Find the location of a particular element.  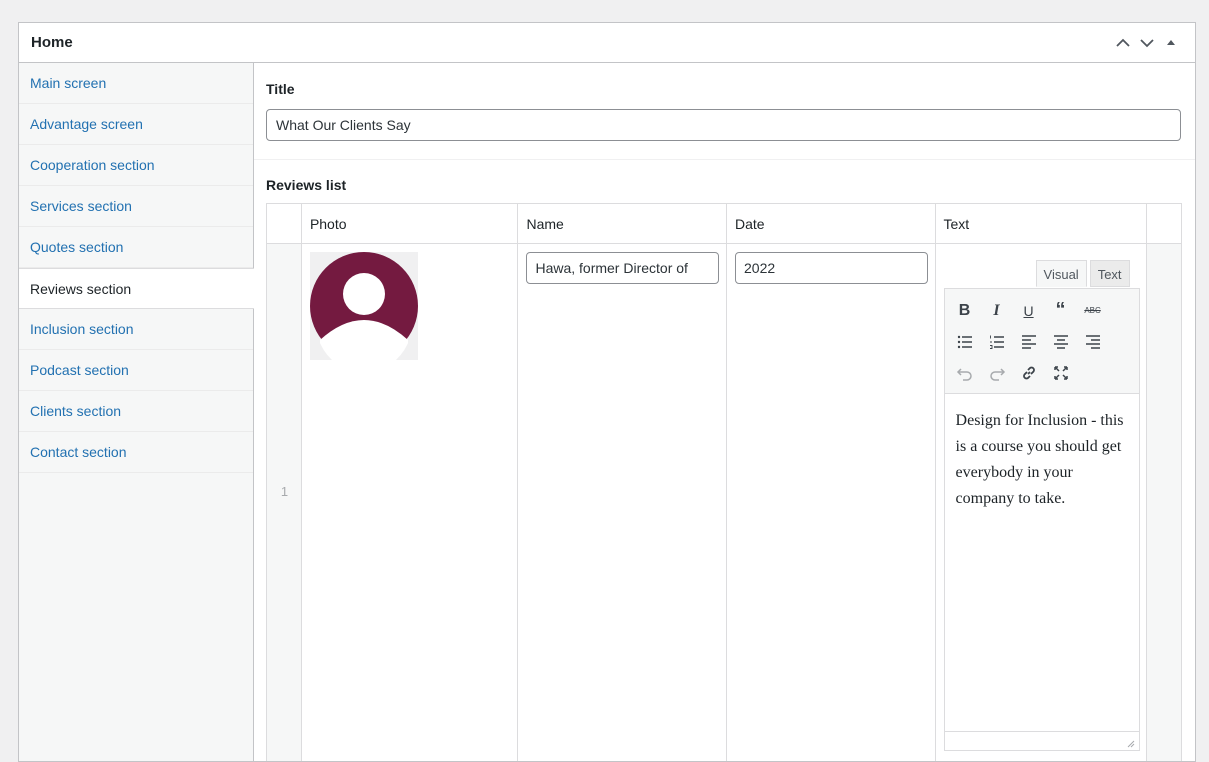

align-right-icon is located at coordinates (1092, 341).